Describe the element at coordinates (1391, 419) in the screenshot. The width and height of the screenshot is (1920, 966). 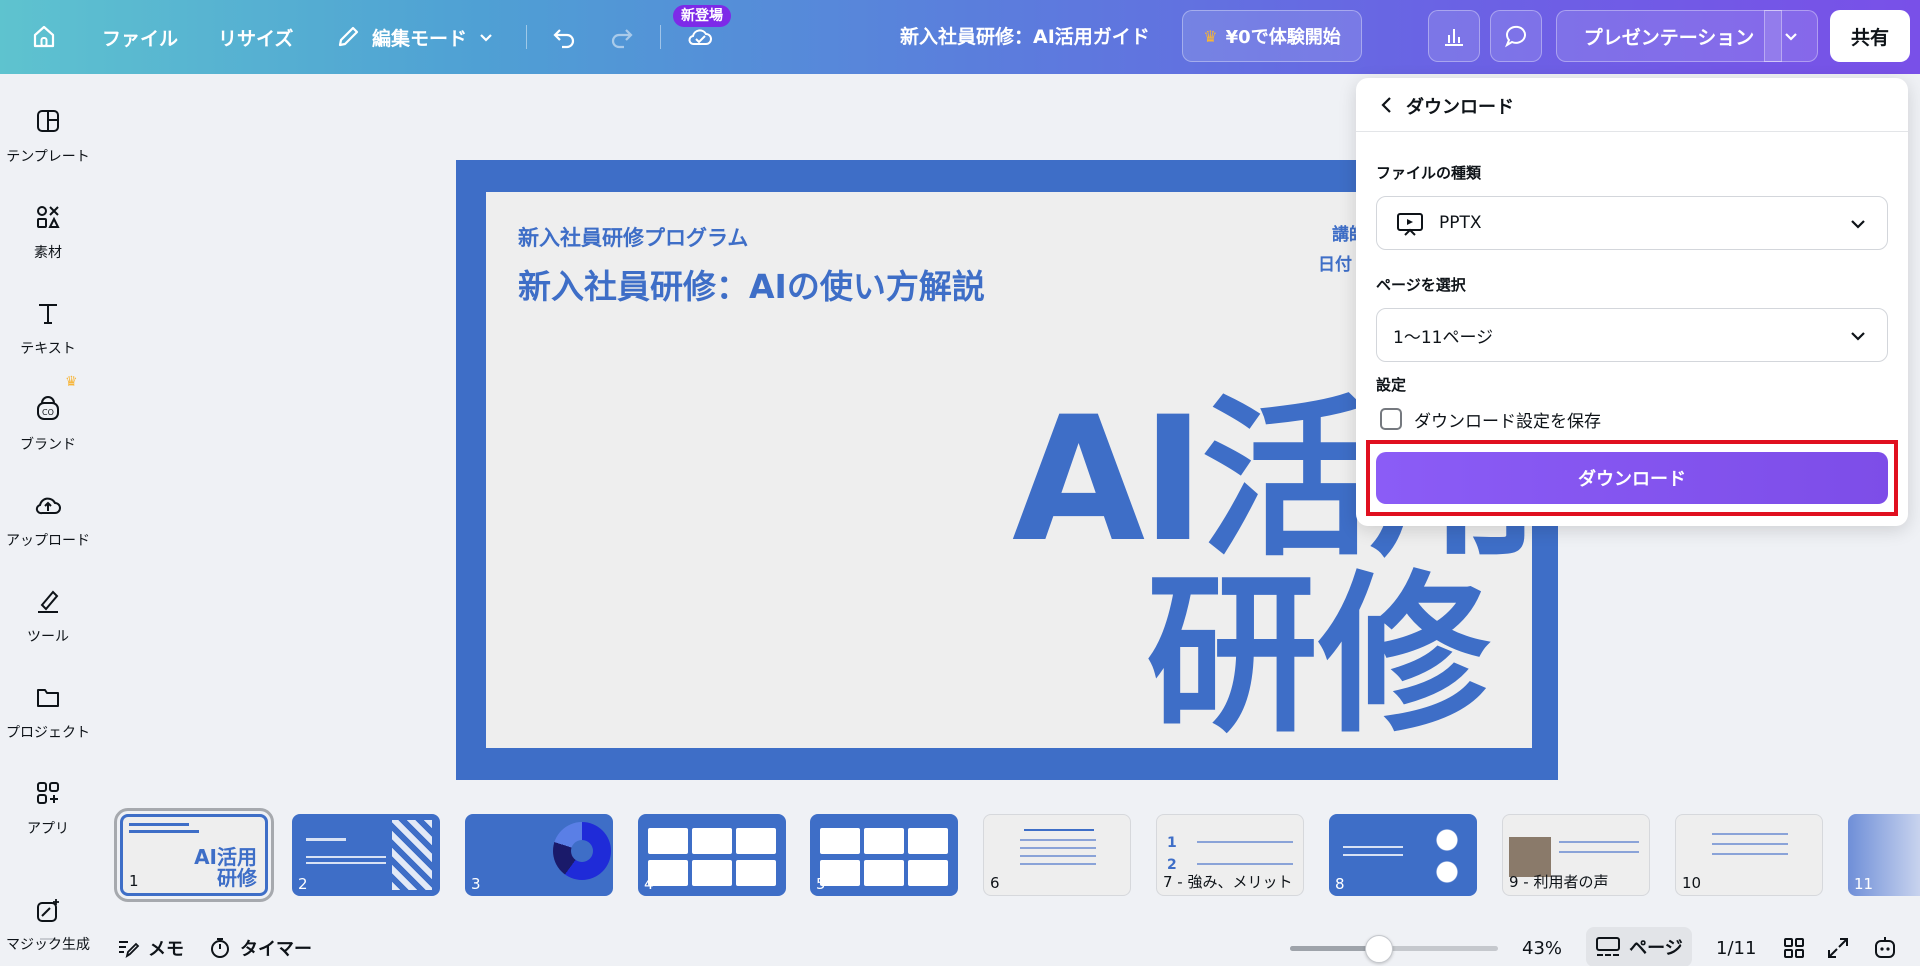
I see `save-settings-checkbox` at that location.